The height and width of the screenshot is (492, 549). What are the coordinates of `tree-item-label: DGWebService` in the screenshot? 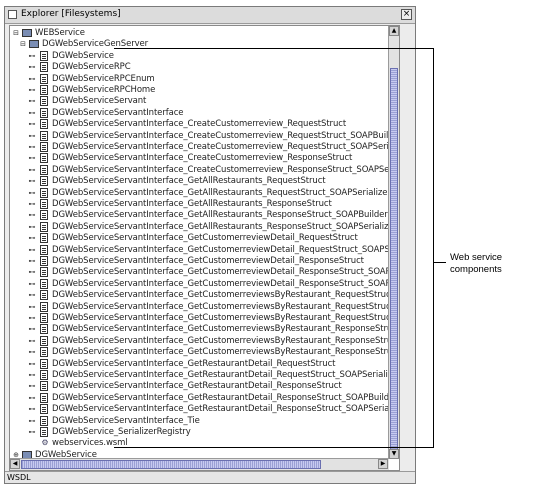 It's located at (83, 55).